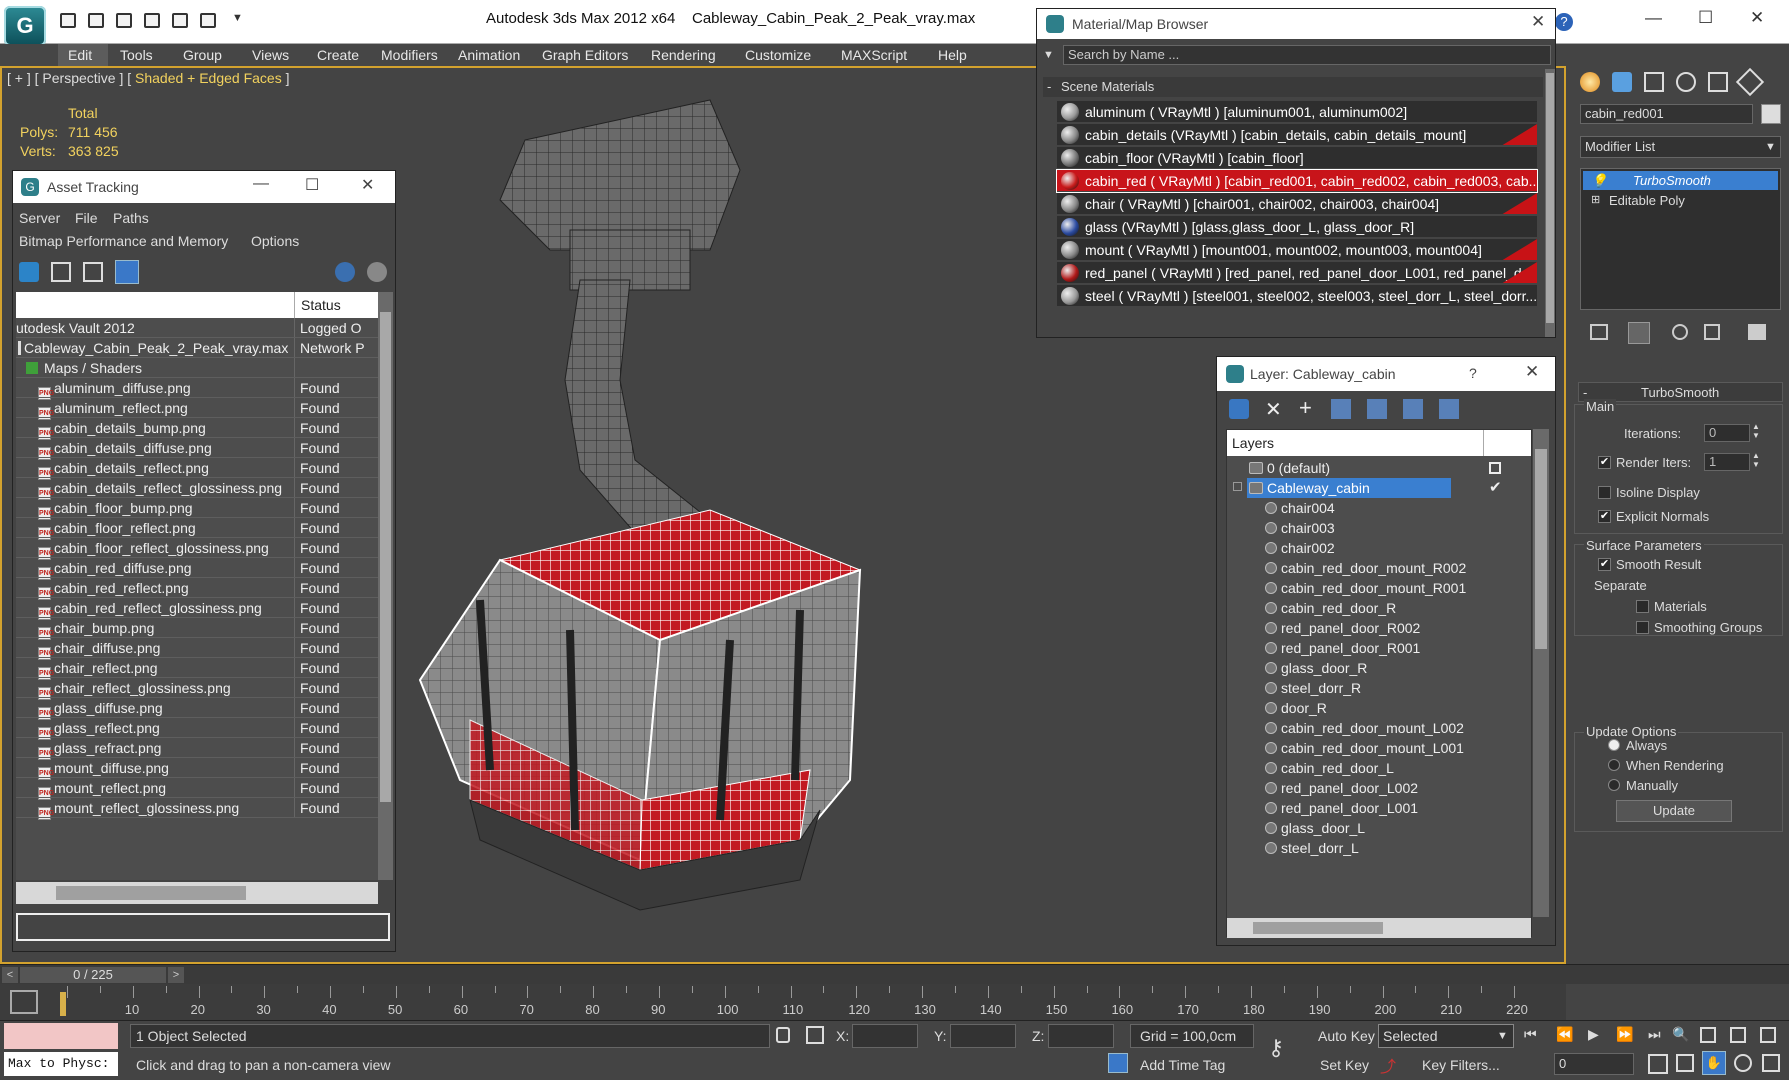 This screenshot has height=1080, width=1789. Describe the element at coordinates (1604, 492) in the screenshot. I see `isoline-display-checkbox` at that location.